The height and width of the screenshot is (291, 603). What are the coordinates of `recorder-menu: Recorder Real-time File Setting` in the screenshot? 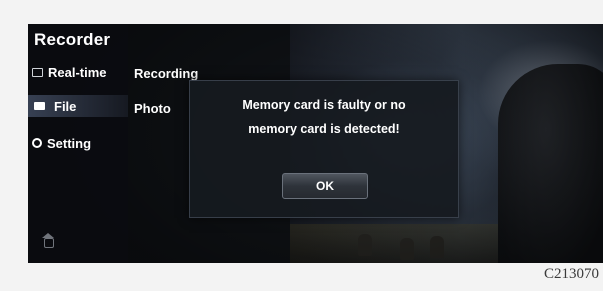 It's located at (78, 143).